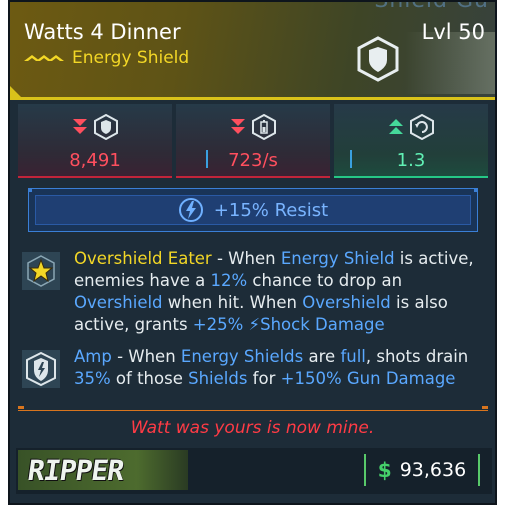 This screenshot has height=507, width=507. What do you see at coordinates (322, 324) in the screenshot?
I see `perk-text-segment: Shock Damage` at bounding box center [322, 324].